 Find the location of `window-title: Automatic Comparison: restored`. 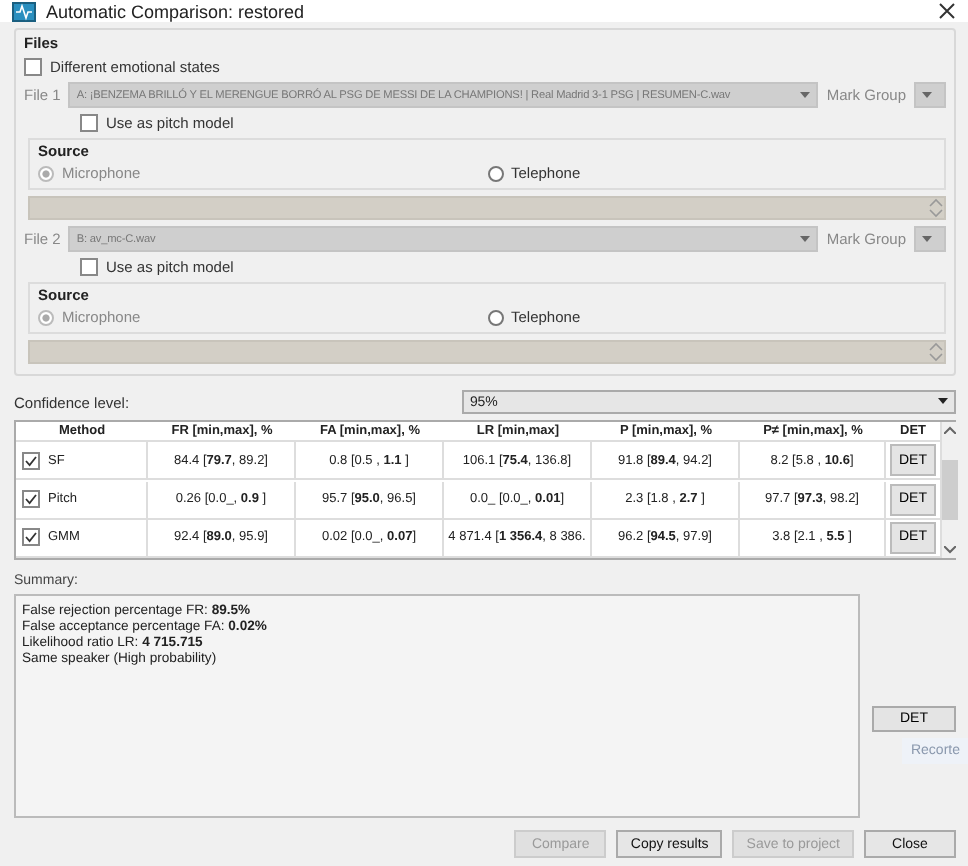

window-title: Automatic Comparison: restored is located at coordinates (176, 11).